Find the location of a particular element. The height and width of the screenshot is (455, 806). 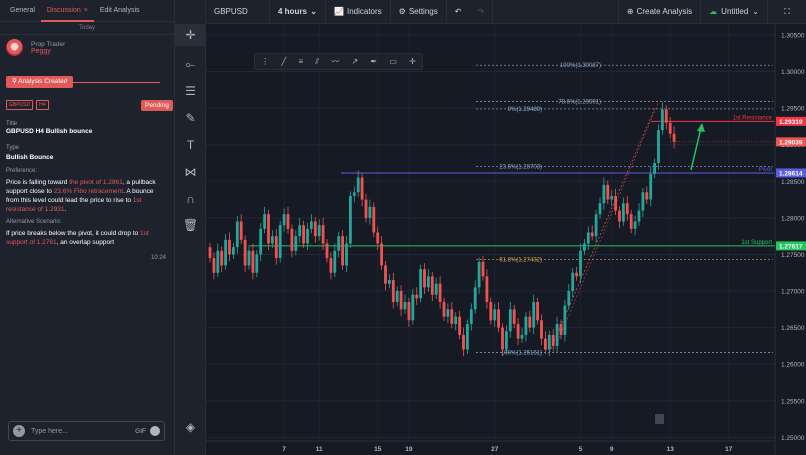

y-tick-label: 1.27500 is located at coordinates (793, 255).